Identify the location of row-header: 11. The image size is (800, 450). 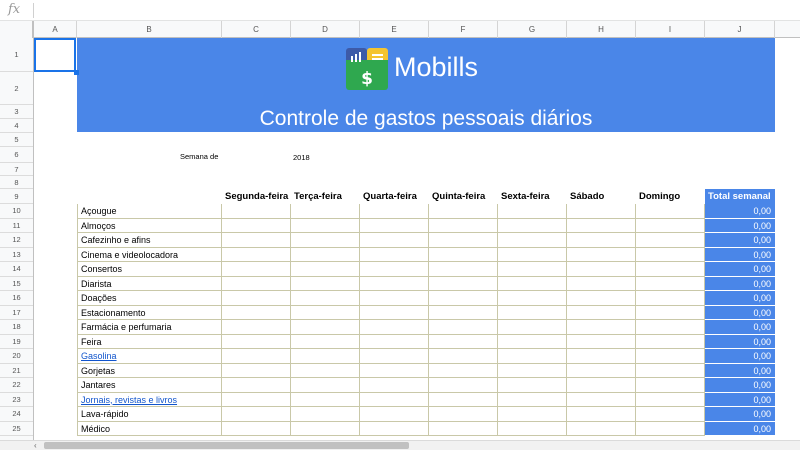
(16, 226).